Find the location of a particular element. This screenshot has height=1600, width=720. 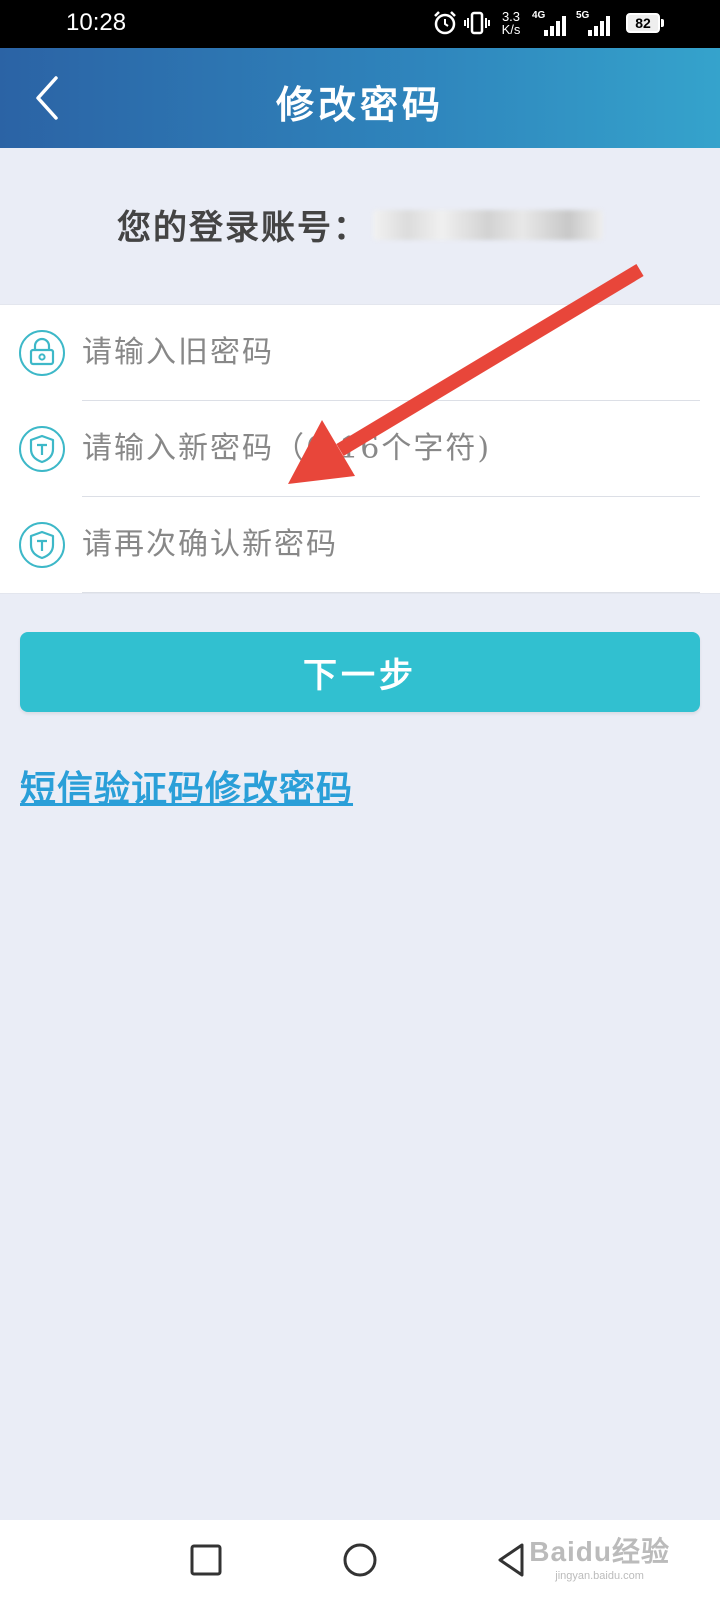

watermark-url: jingyan.baidu.com is located at coordinates (599, 1576).